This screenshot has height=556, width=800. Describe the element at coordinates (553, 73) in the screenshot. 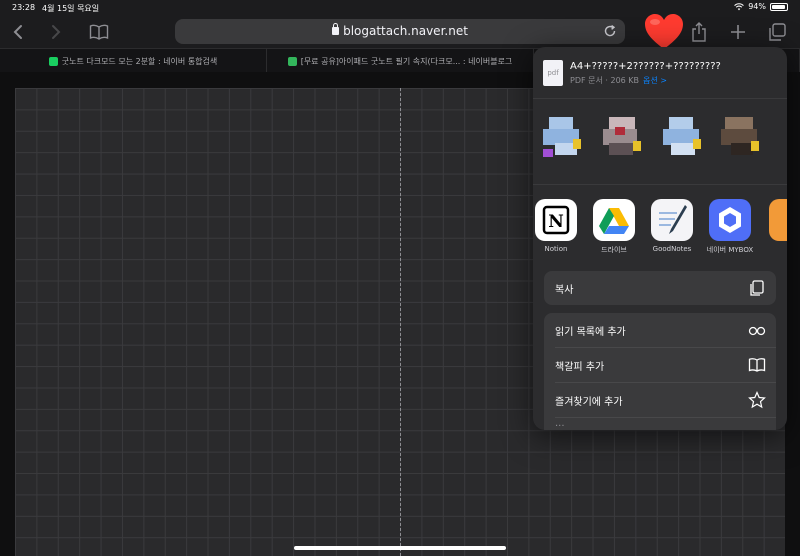

I see `pdf-file-icon: pdf` at that location.